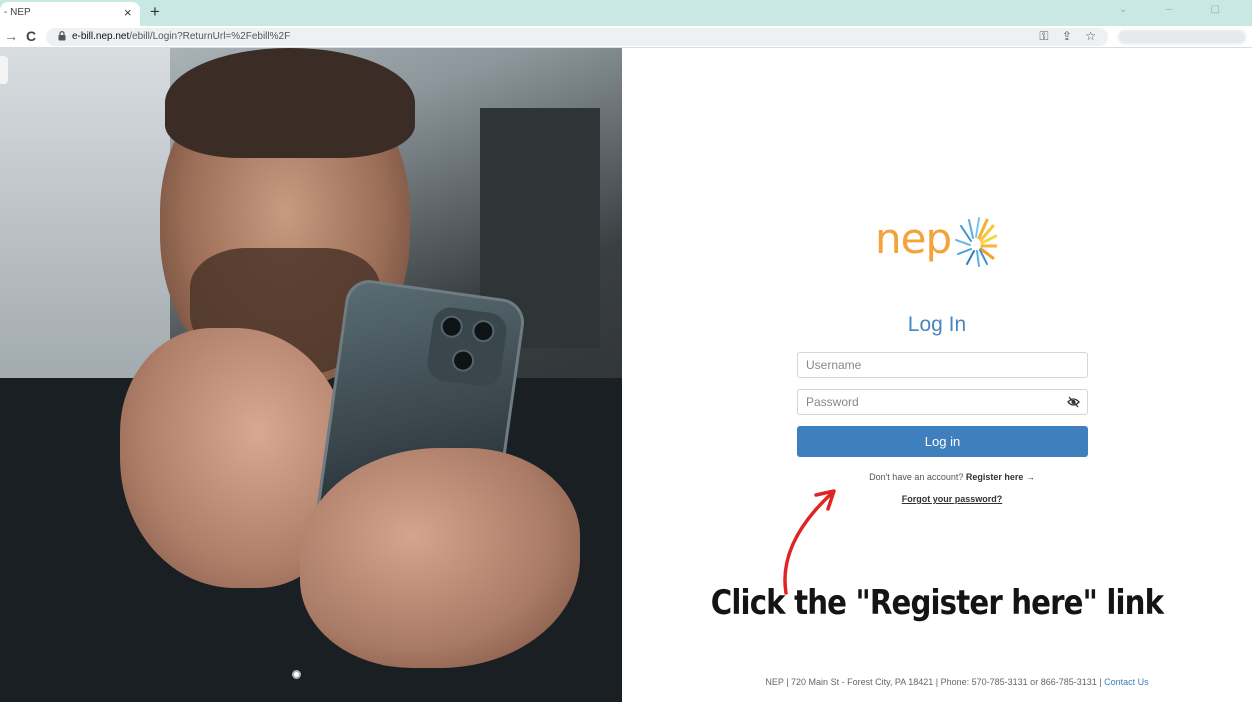  Describe the element at coordinates (626, 13) in the screenshot. I see `tab-strip: - NEP × + ⌄ – ▢` at that location.